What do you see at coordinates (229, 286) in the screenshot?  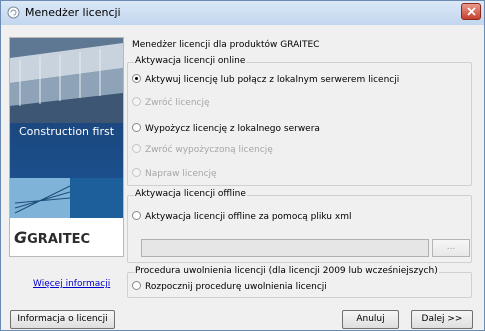 I see `start-release-radio: Rozpocznij procedurę uwolnienia licencji` at bounding box center [229, 286].